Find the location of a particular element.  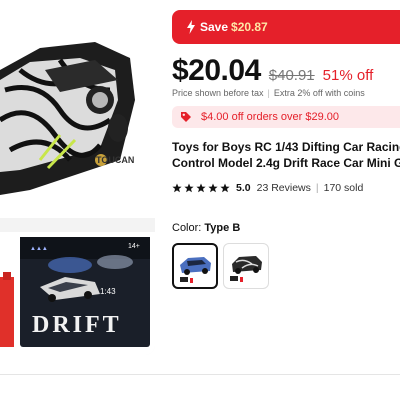

variant-option-type-b is located at coordinates (246, 266).